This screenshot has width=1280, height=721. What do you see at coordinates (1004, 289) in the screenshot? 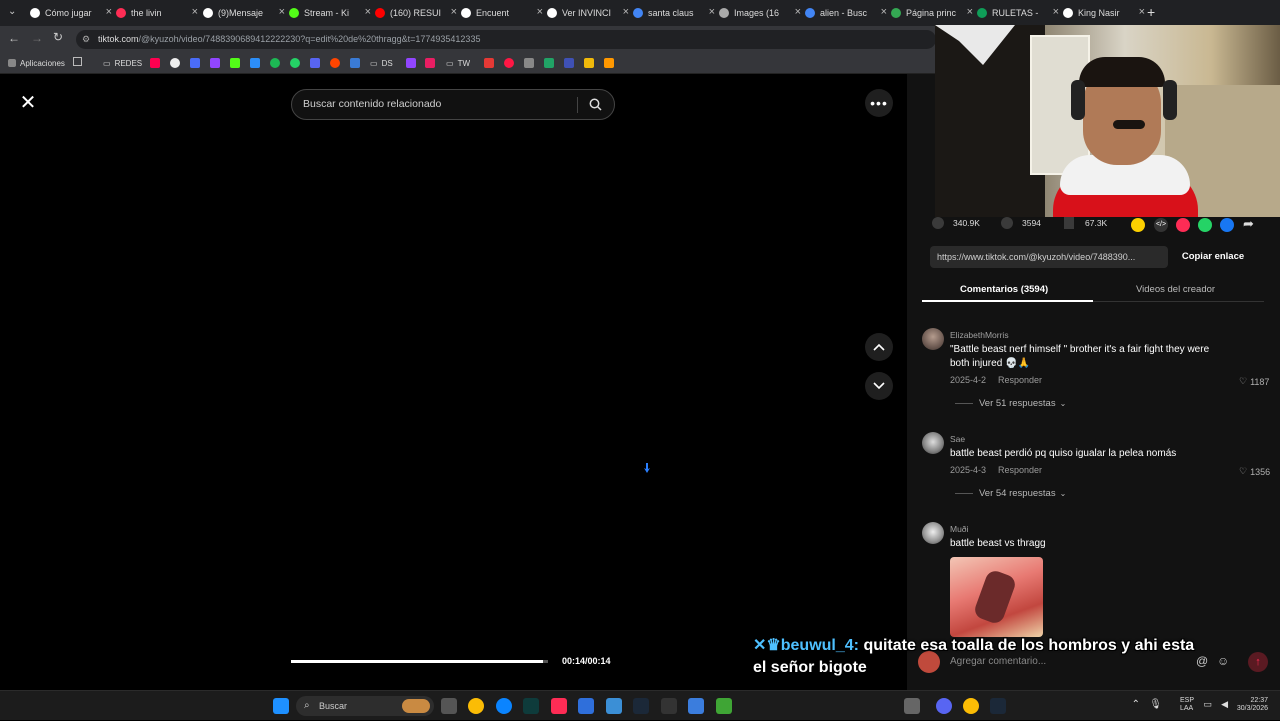
I see `tab-comments: Comentarios (3594)` at bounding box center [1004, 289].